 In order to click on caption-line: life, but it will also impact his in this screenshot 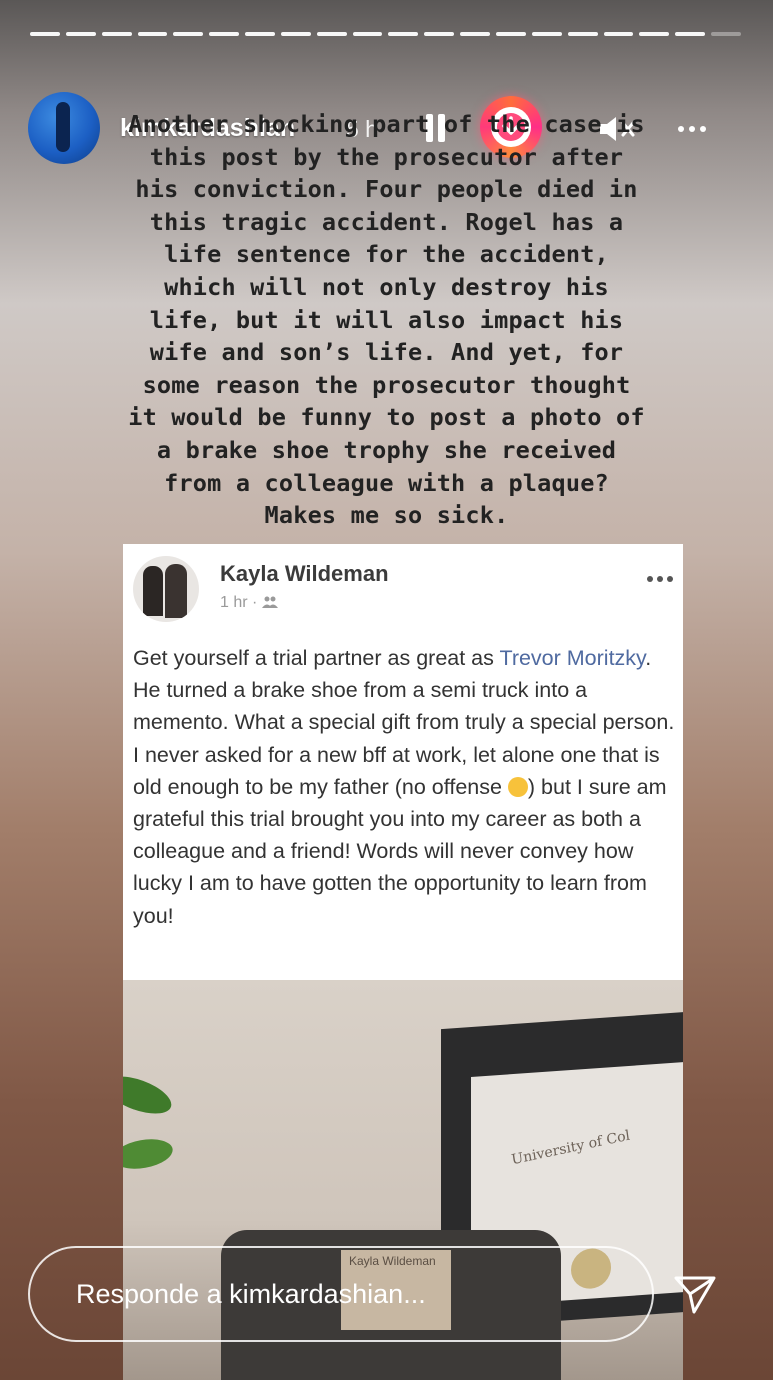, I will do `click(386, 319)`.